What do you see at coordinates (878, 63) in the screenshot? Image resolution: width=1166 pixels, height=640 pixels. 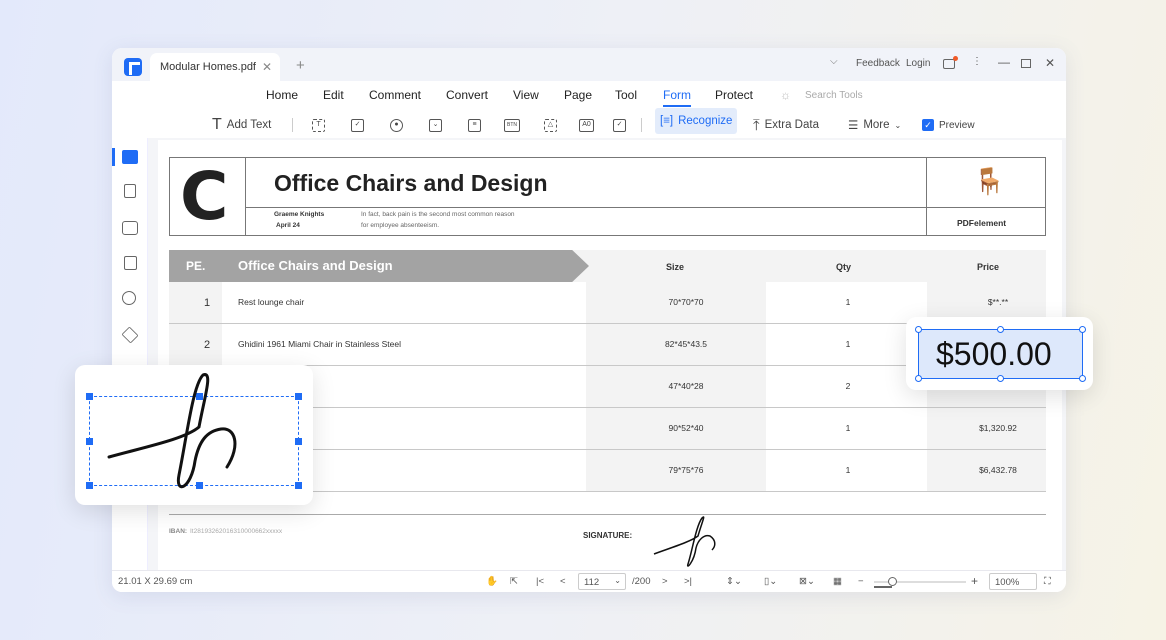 I see `feedback-link: Feedback` at bounding box center [878, 63].